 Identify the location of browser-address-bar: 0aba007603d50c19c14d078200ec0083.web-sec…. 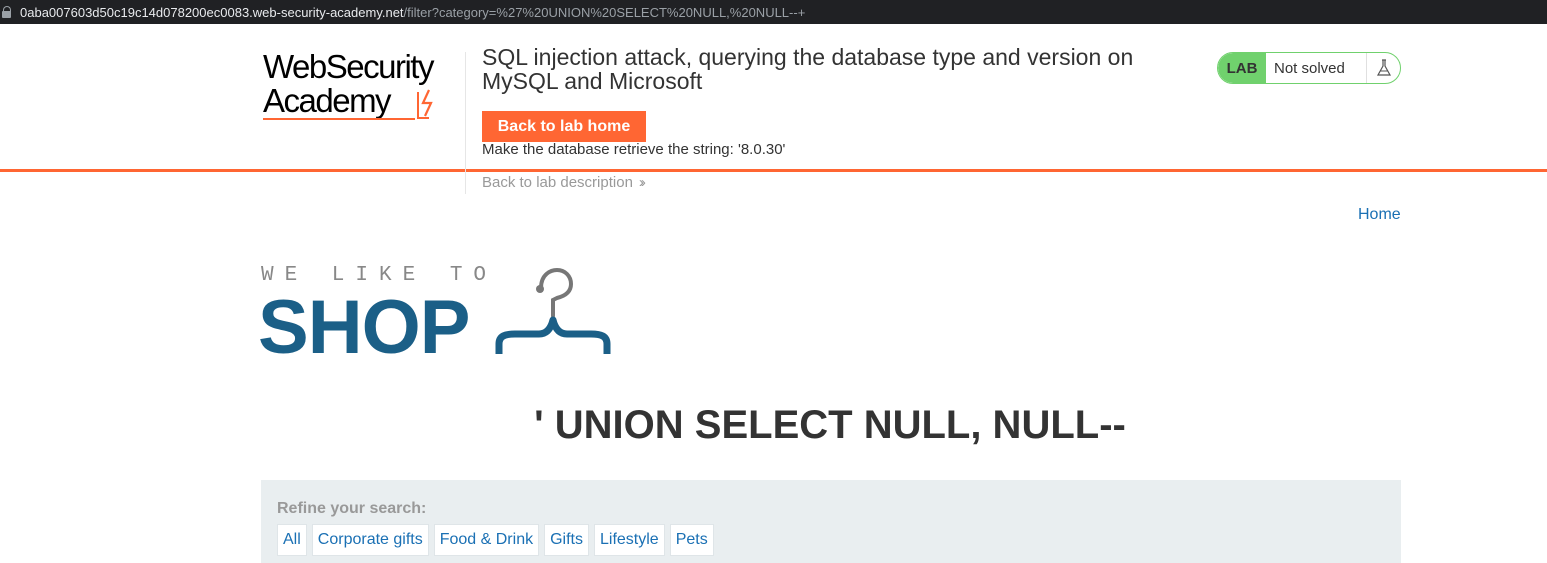
(773, 12).